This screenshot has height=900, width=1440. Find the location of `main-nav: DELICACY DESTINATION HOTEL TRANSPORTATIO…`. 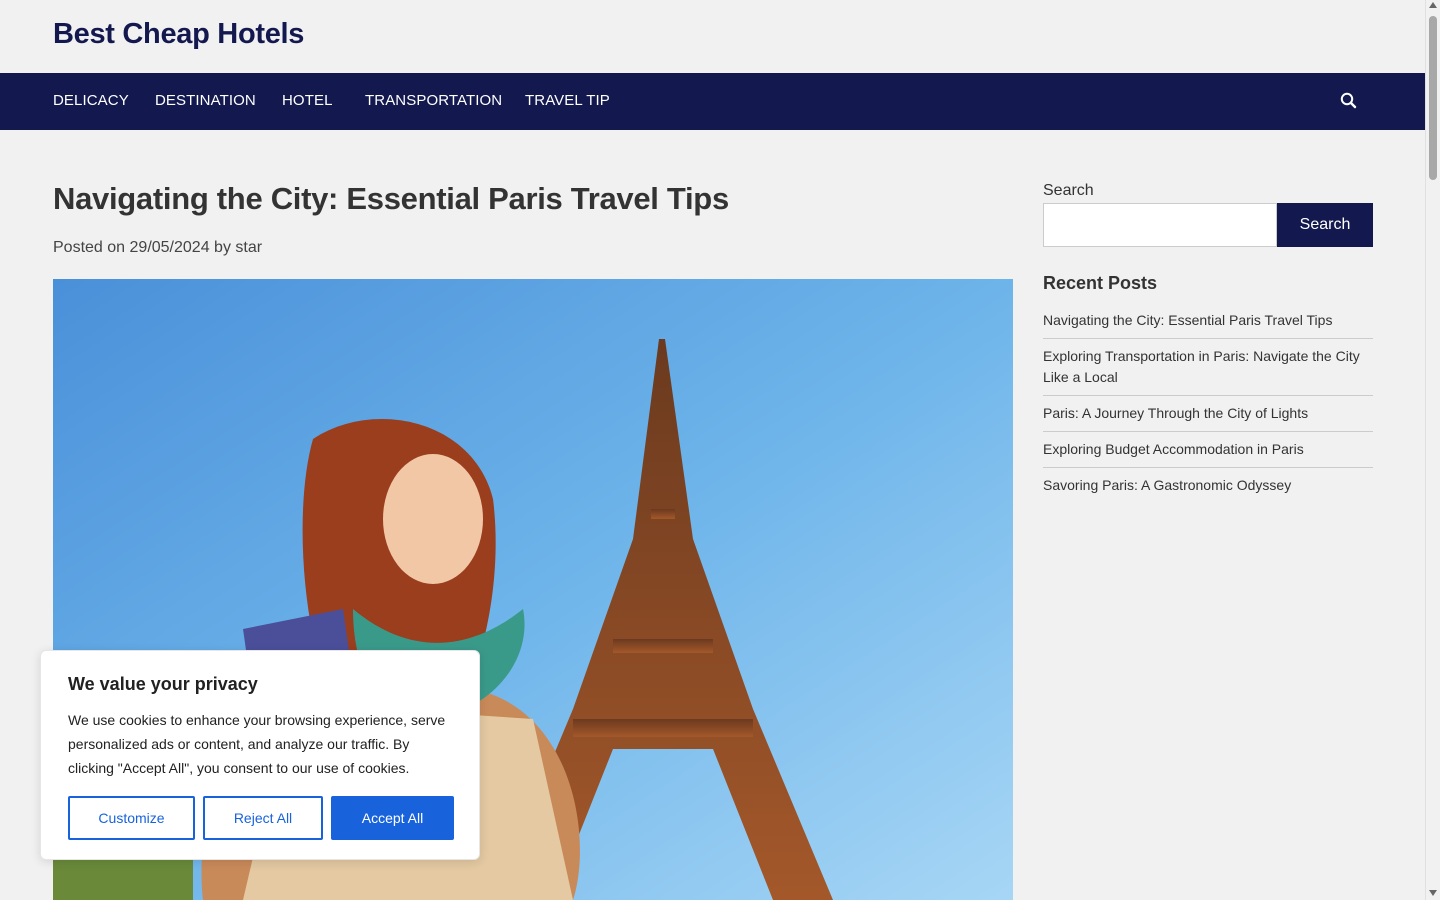

main-nav: DELICACY DESTINATION HOTEL TRANSPORTATIO… is located at coordinates (712, 101).